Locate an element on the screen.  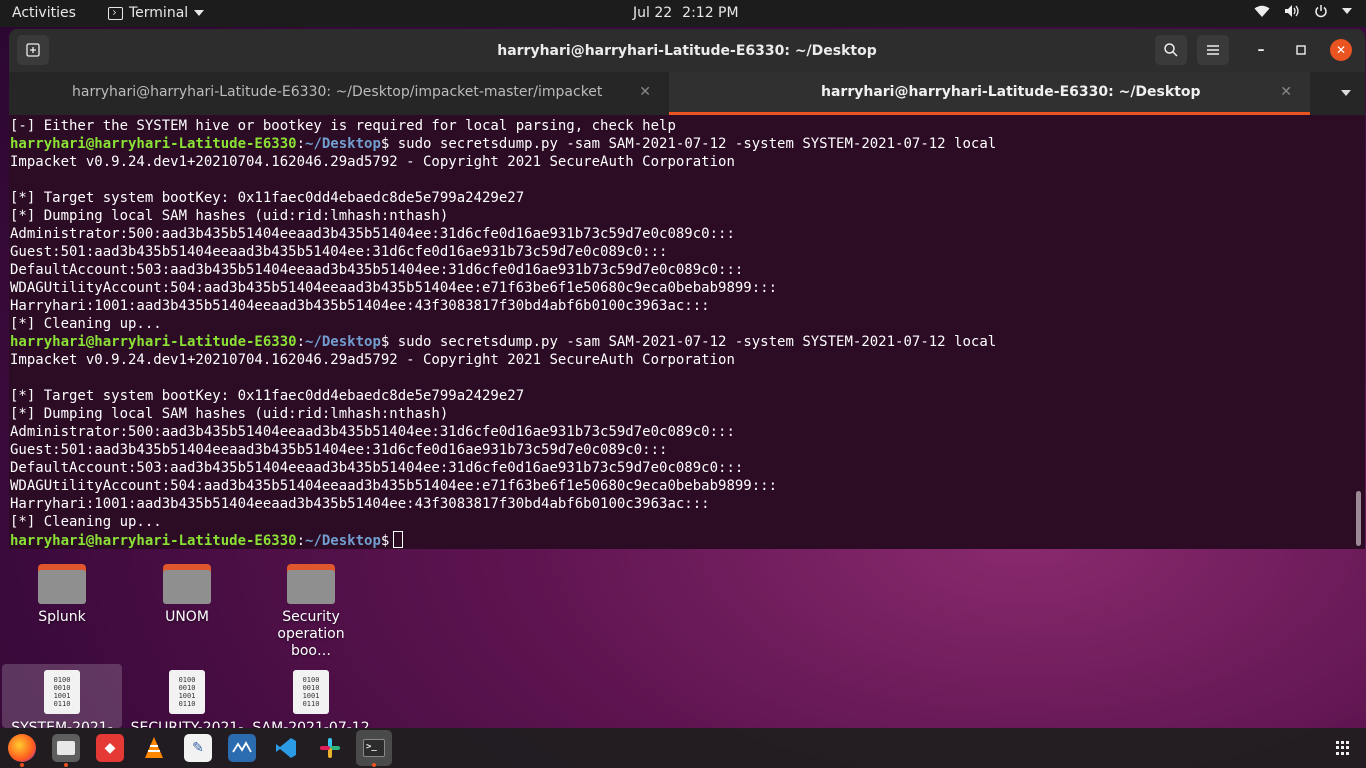
volume-icon is located at coordinates (1292, 11).